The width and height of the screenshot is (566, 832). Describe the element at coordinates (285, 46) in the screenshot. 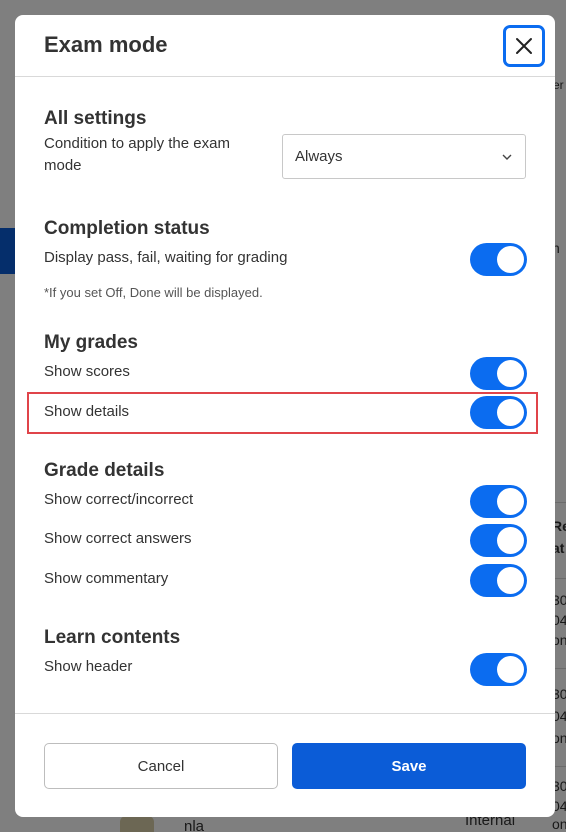

I see `dialog-header: Exam mode` at that location.